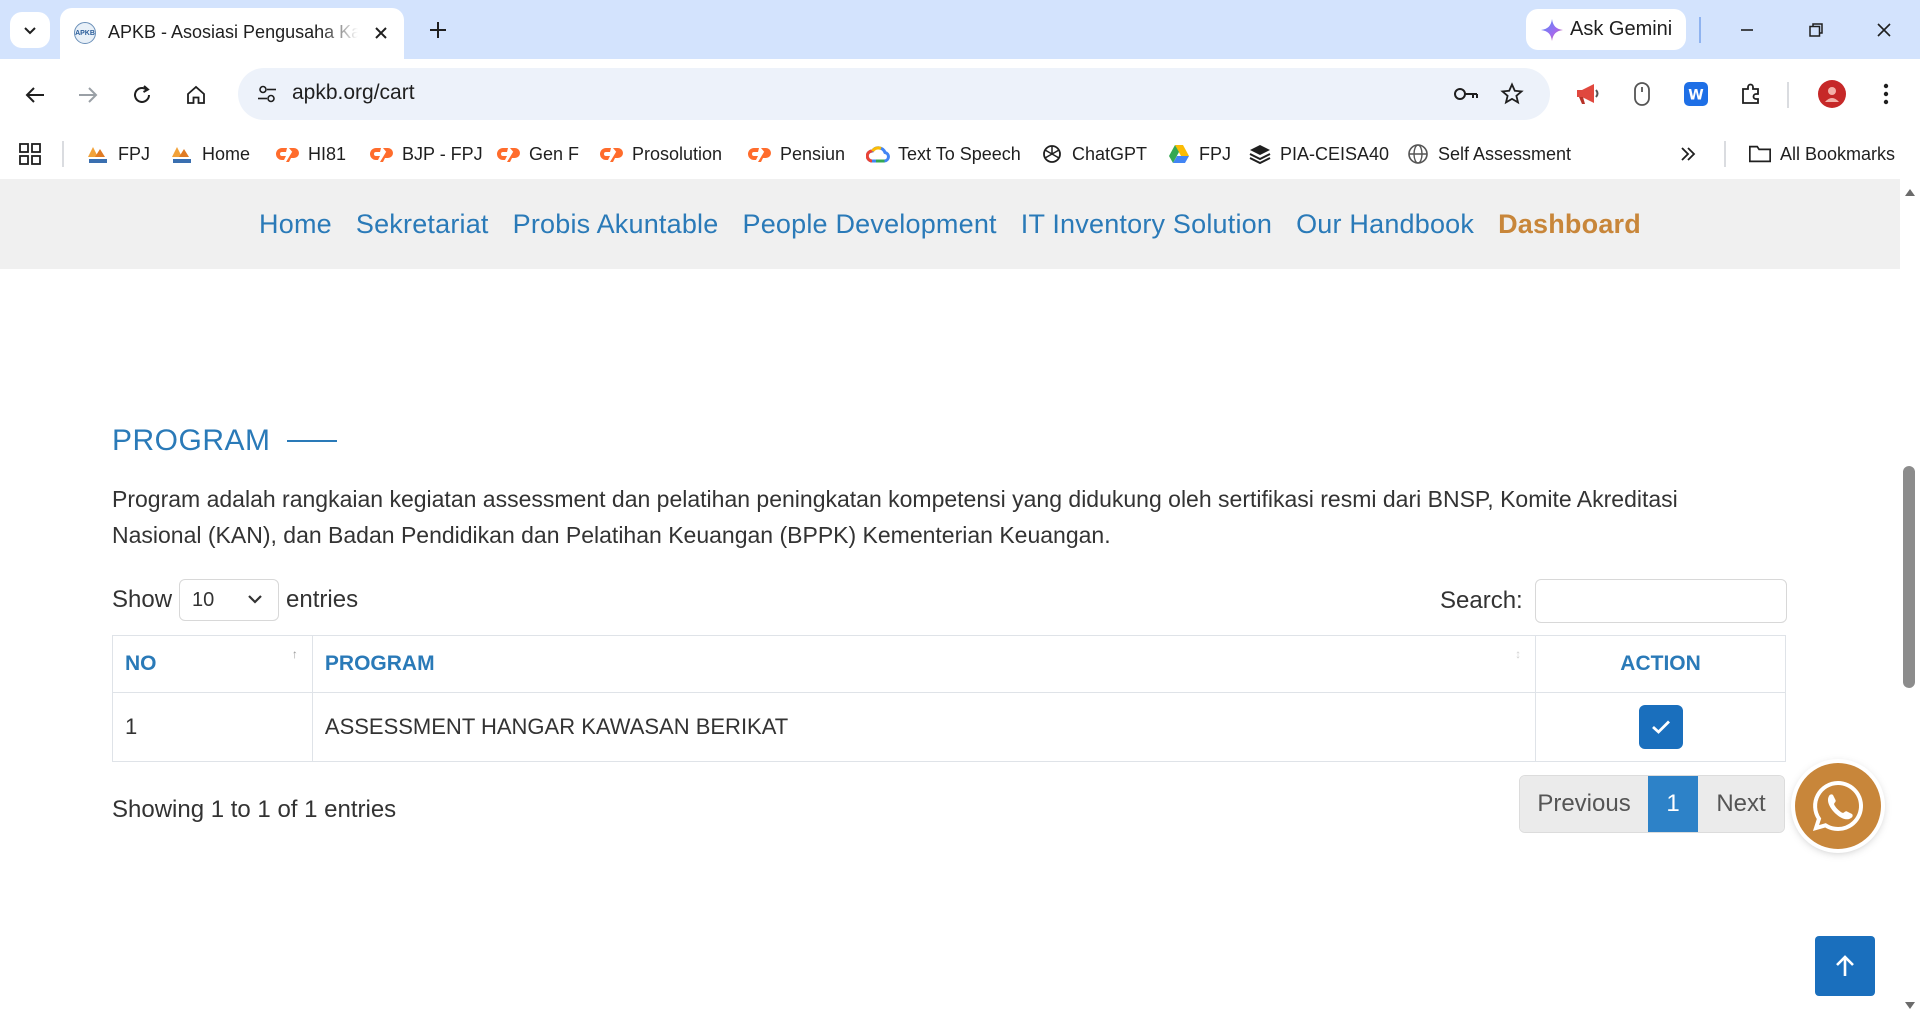  I want to click on scroll-to-top-button, so click(1845, 966).